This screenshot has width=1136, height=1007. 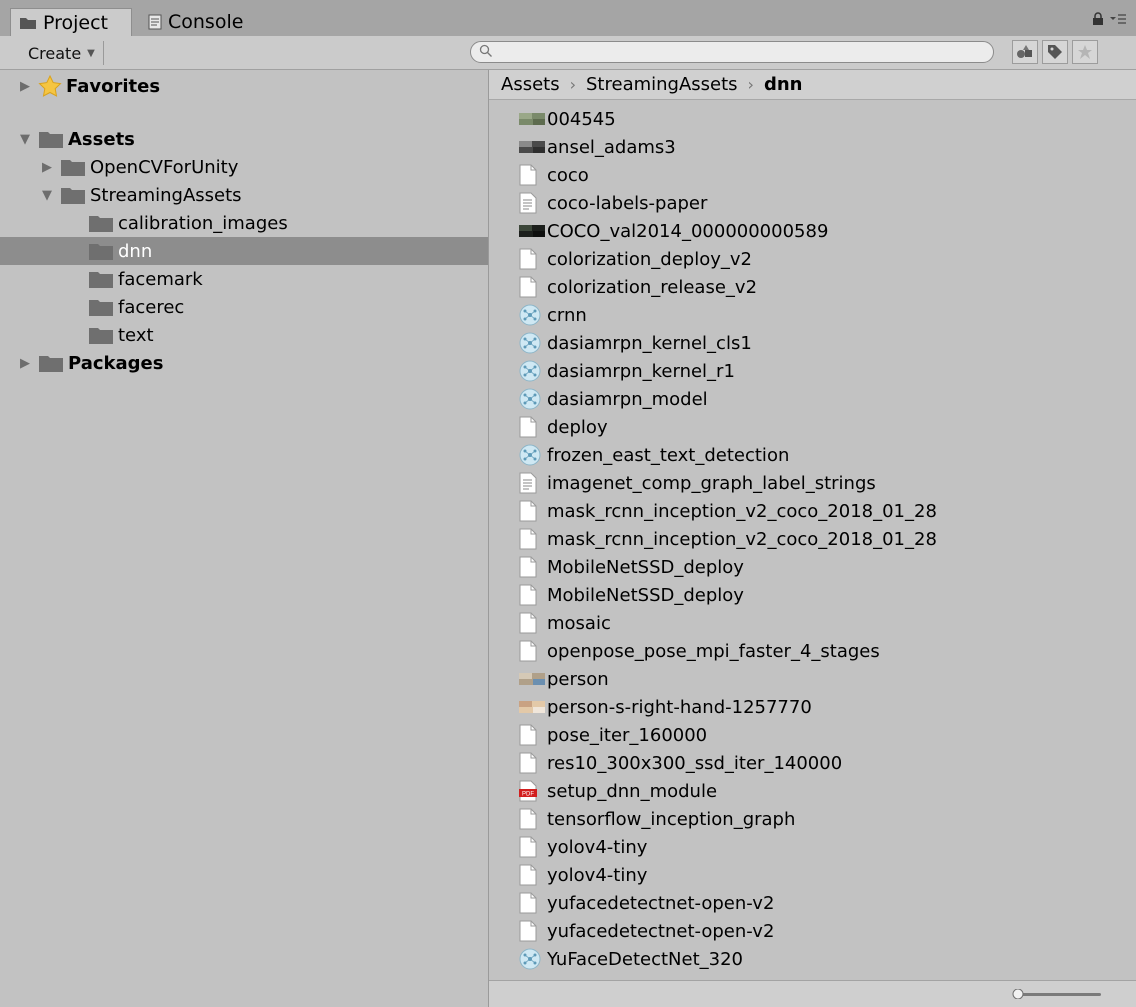 What do you see at coordinates (613, 399) in the screenshot?
I see `file-row: dasiamrpn_model` at bounding box center [613, 399].